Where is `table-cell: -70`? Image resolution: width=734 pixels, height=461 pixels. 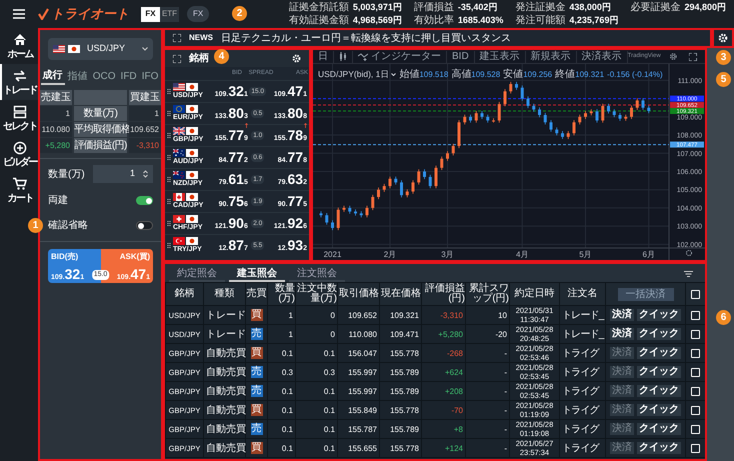 table-cell: -70 is located at coordinates (444, 410).